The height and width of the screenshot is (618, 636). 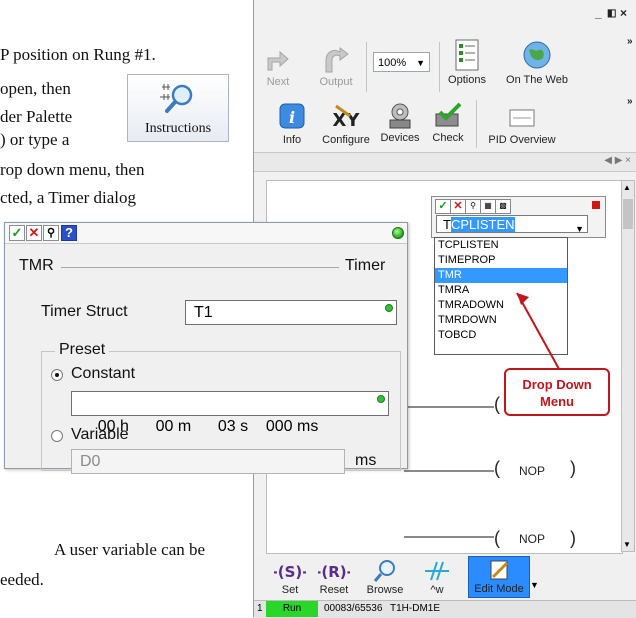 What do you see at coordinates (400, 138) in the screenshot?
I see `devices-label: Devices` at bounding box center [400, 138].